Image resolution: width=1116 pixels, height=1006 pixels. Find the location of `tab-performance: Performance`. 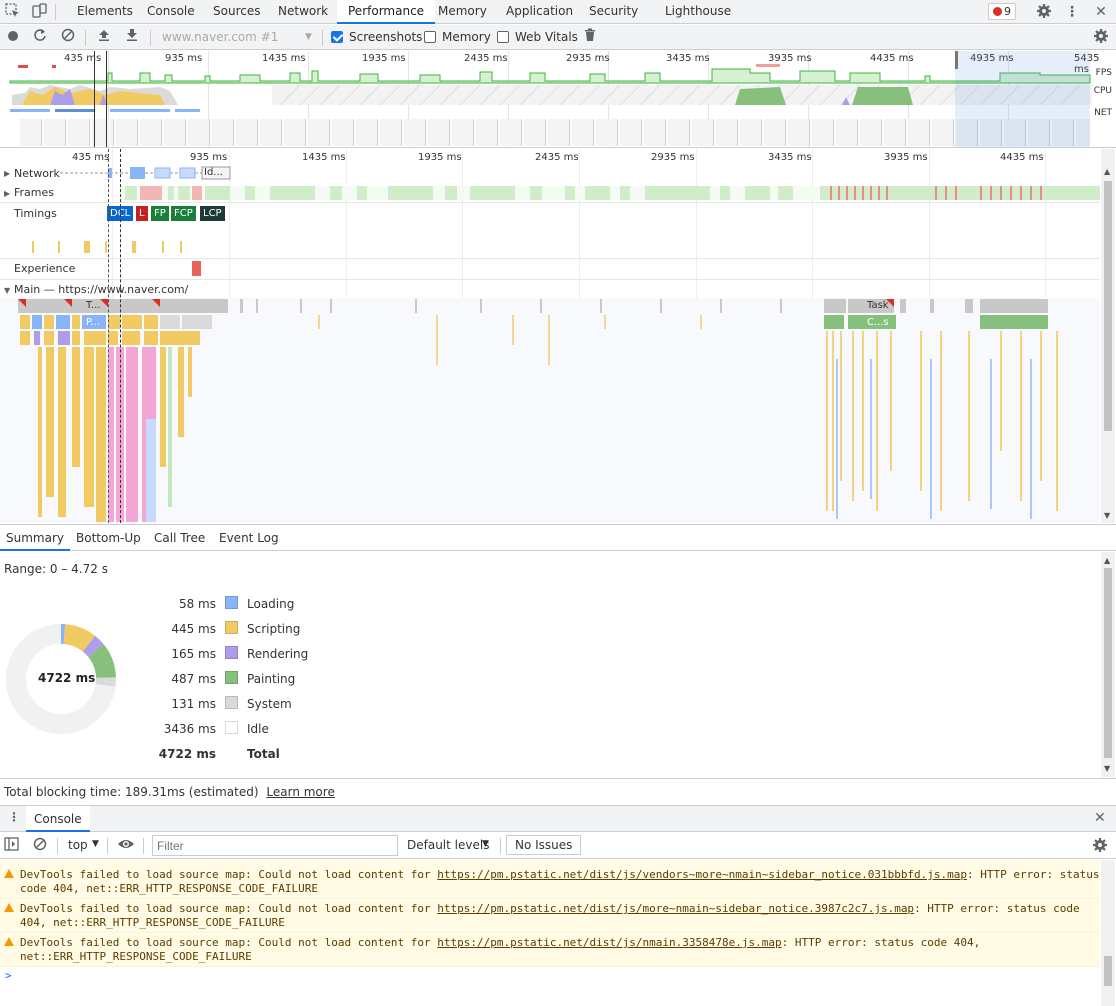

tab-performance: Performance is located at coordinates (386, 12).